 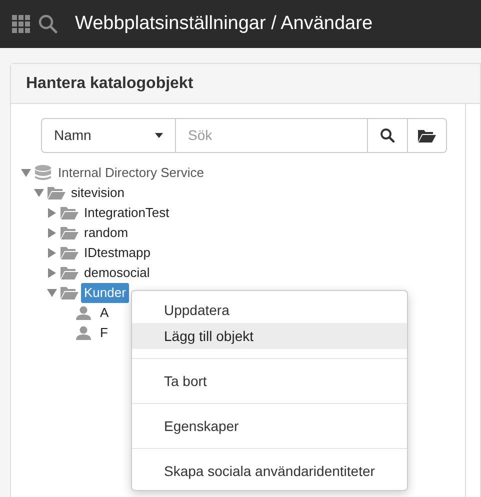 What do you see at coordinates (97, 193) in the screenshot?
I see `tree-item: sitevision` at bounding box center [97, 193].